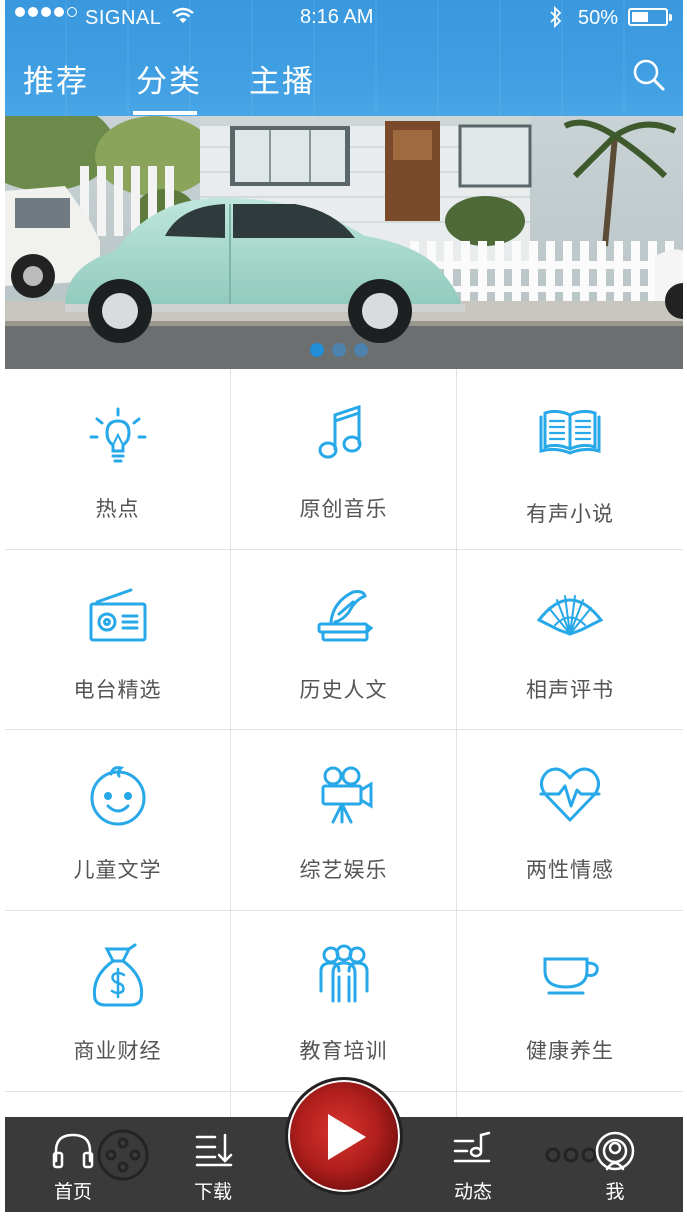  I want to click on category-label: 历史人文, so click(343, 690).